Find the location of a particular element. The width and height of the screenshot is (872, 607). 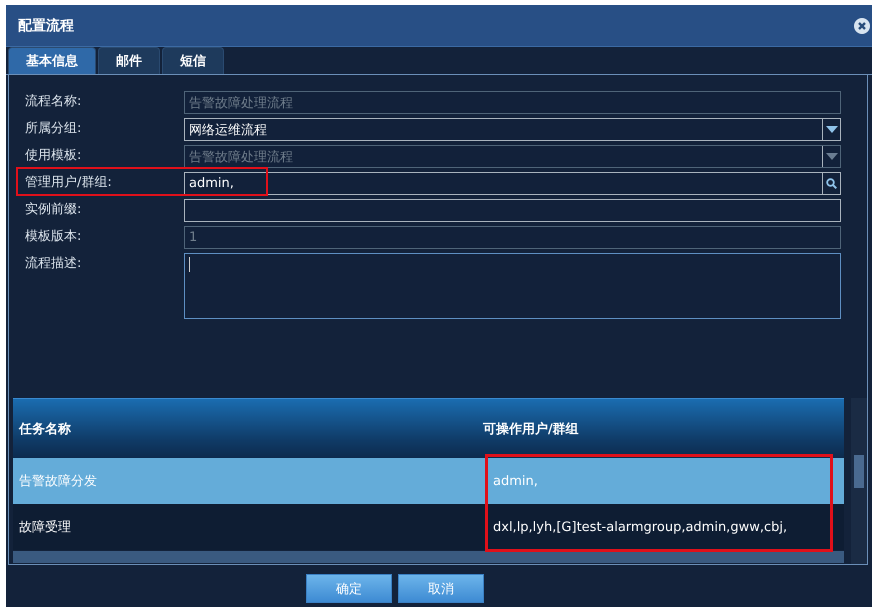

horizontal-scrollbar is located at coordinates (428, 557).